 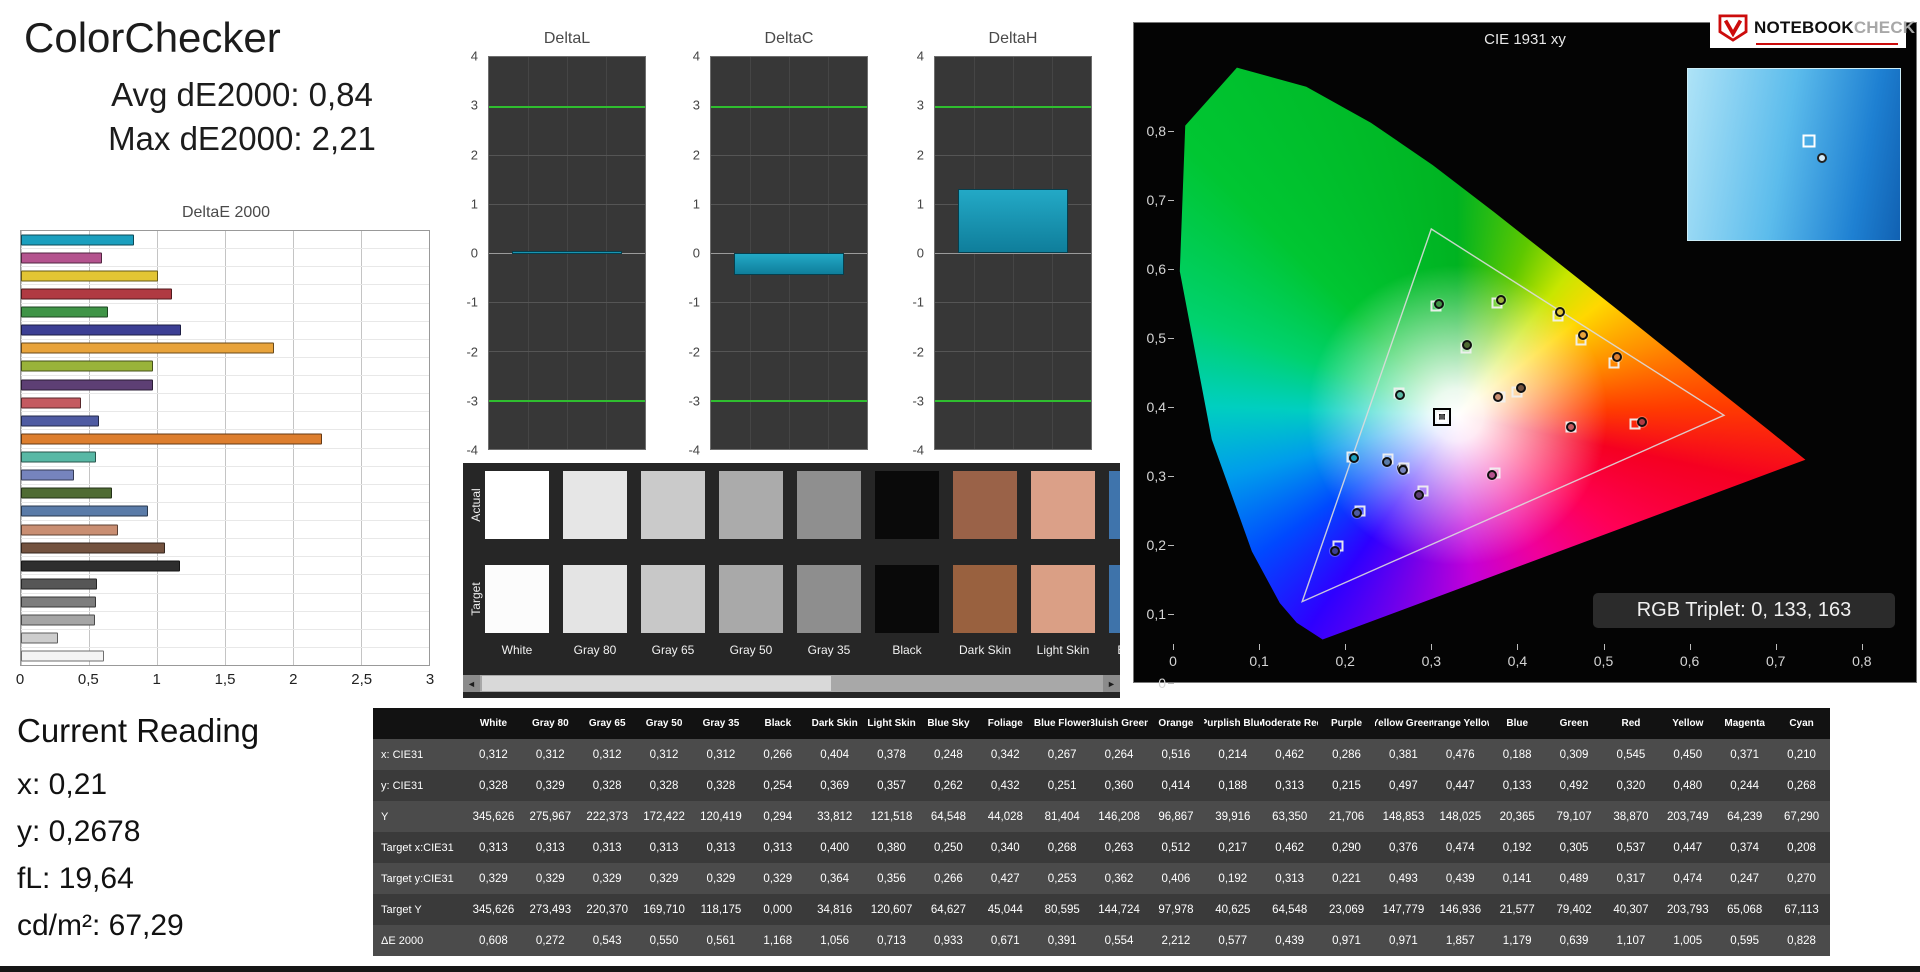 What do you see at coordinates (829, 505) in the screenshot?
I see `actual-swatch` at bounding box center [829, 505].